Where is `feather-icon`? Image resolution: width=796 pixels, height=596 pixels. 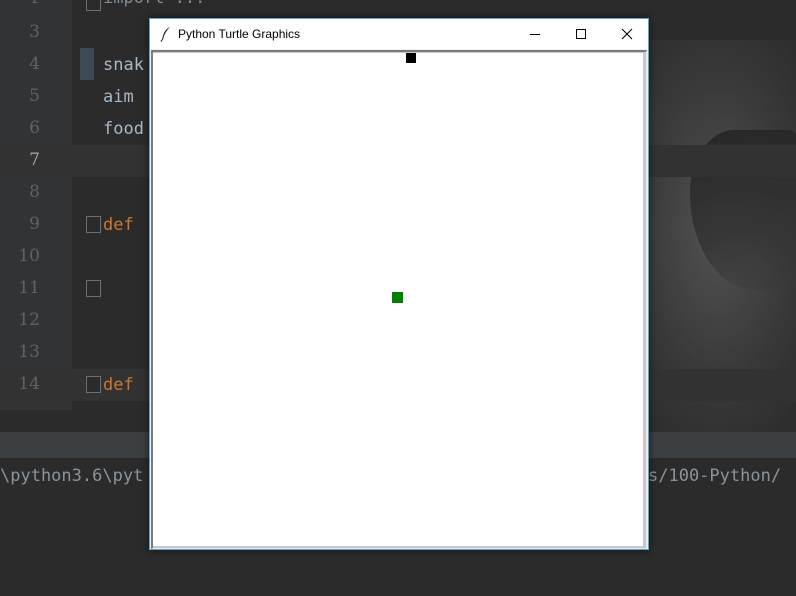 feather-icon is located at coordinates (166, 34).